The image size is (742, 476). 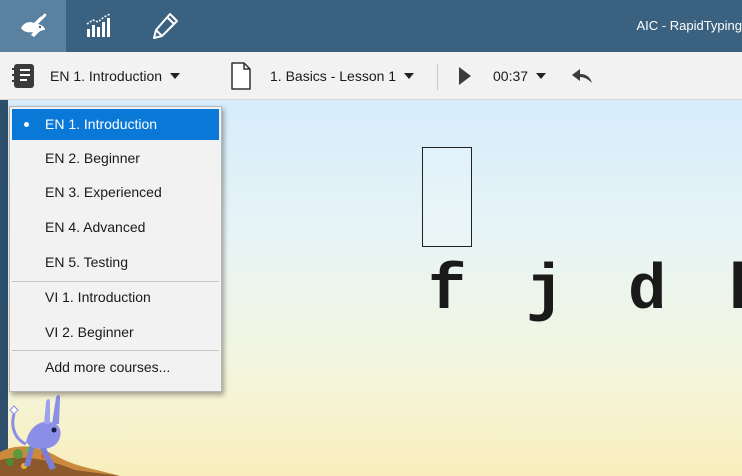 I want to click on rabbit-icon, so click(x=34, y=25).